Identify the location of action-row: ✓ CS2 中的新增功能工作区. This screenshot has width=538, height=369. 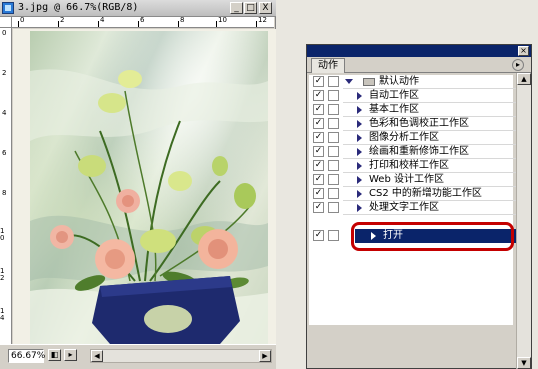
(415, 194).